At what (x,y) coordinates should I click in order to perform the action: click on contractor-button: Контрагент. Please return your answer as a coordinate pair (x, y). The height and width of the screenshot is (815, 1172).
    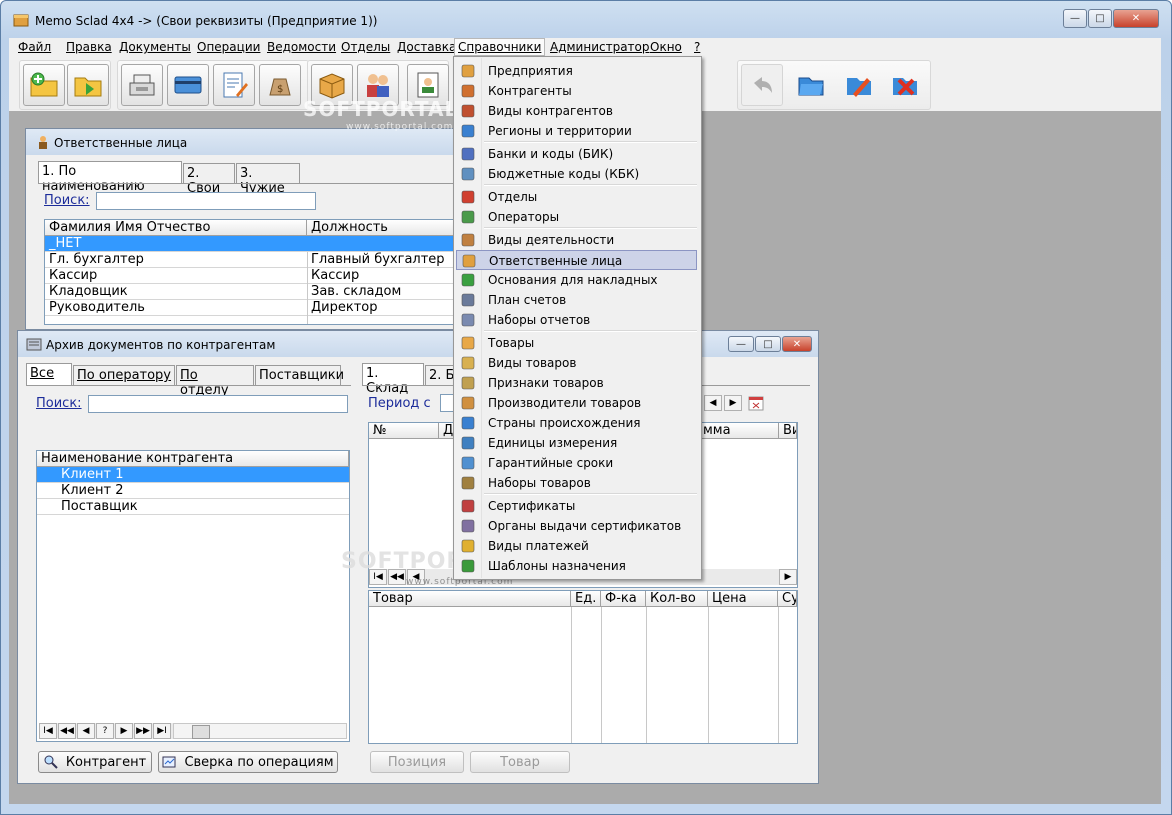
    Looking at the image, I should click on (95, 762).